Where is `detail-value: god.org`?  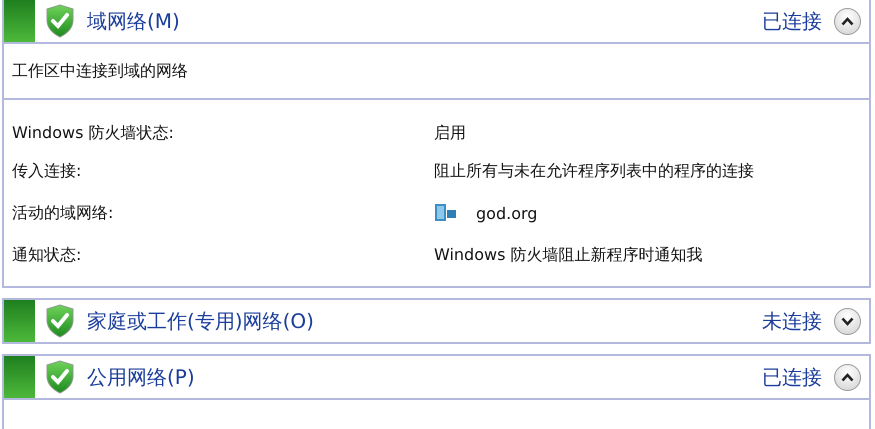
detail-value: god.org is located at coordinates (507, 213).